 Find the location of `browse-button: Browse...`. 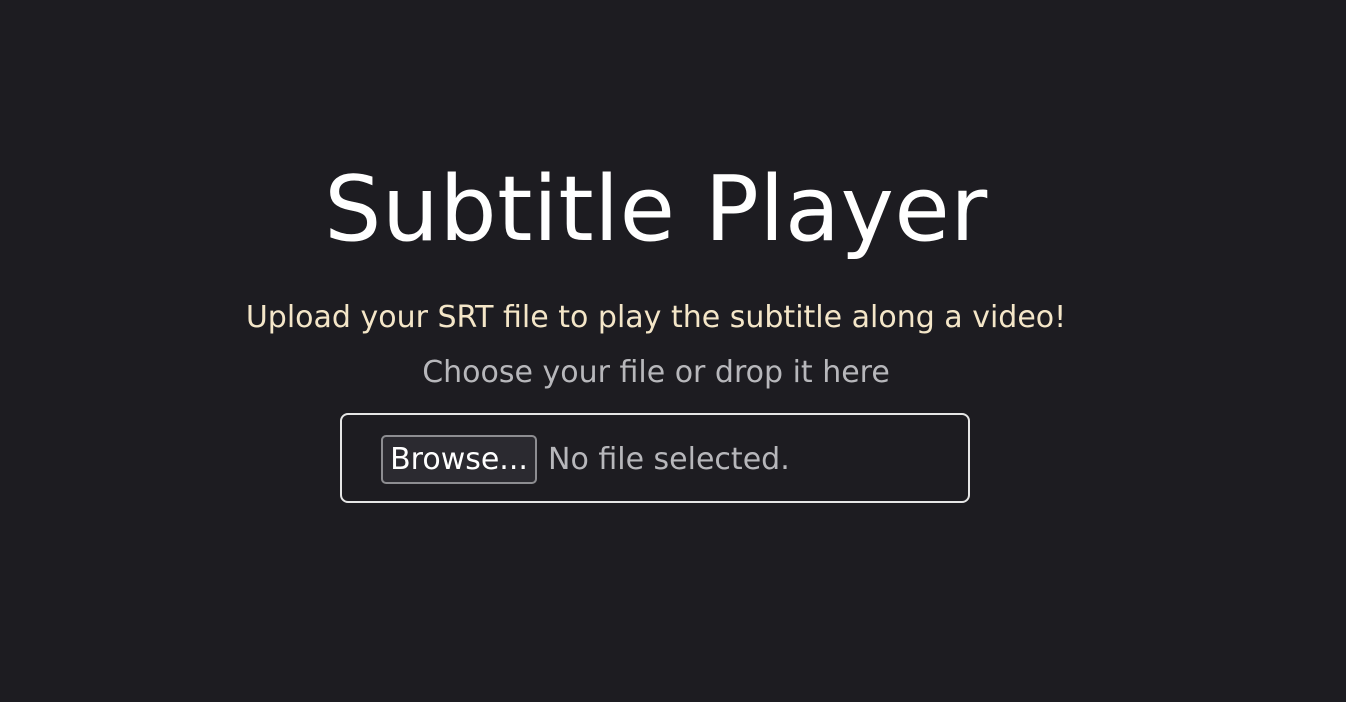

browse-button: Browse... is located at coordinates (459, 459).